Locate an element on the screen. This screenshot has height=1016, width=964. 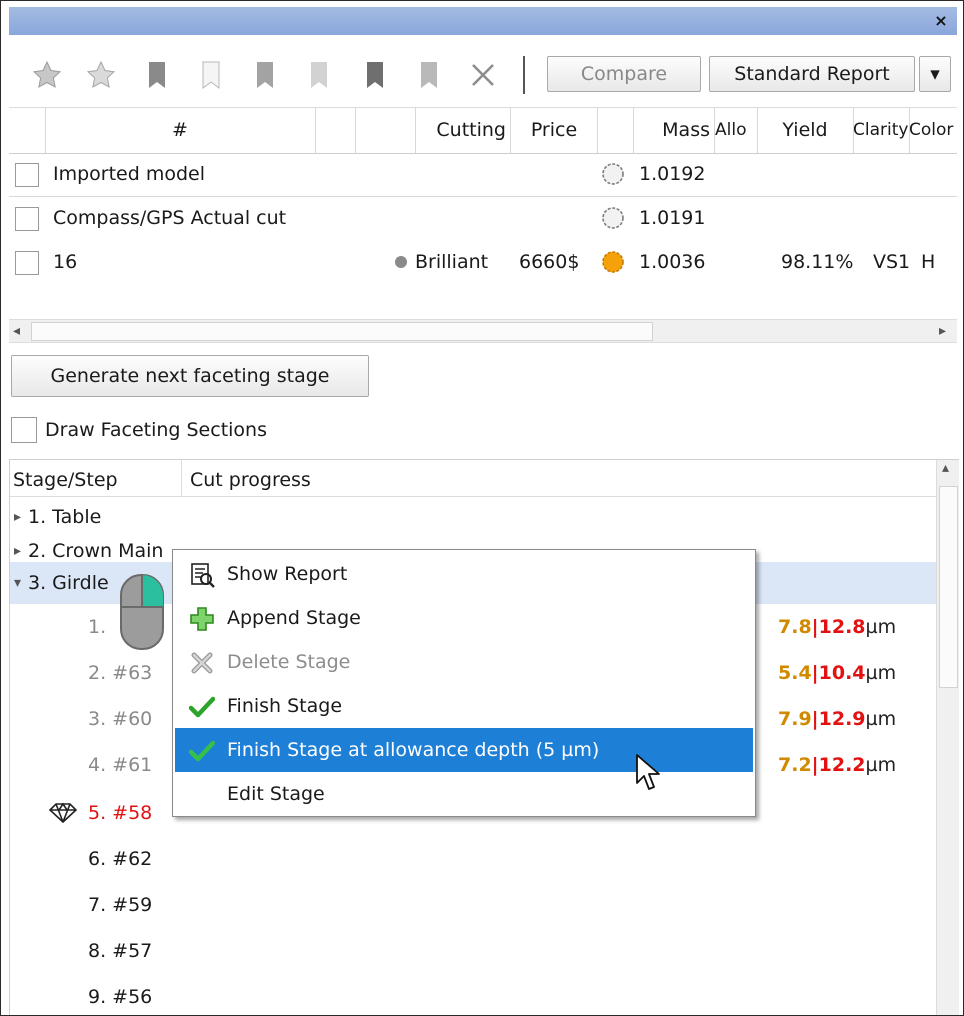
header-price: Price is located at coordinates (554, 130).